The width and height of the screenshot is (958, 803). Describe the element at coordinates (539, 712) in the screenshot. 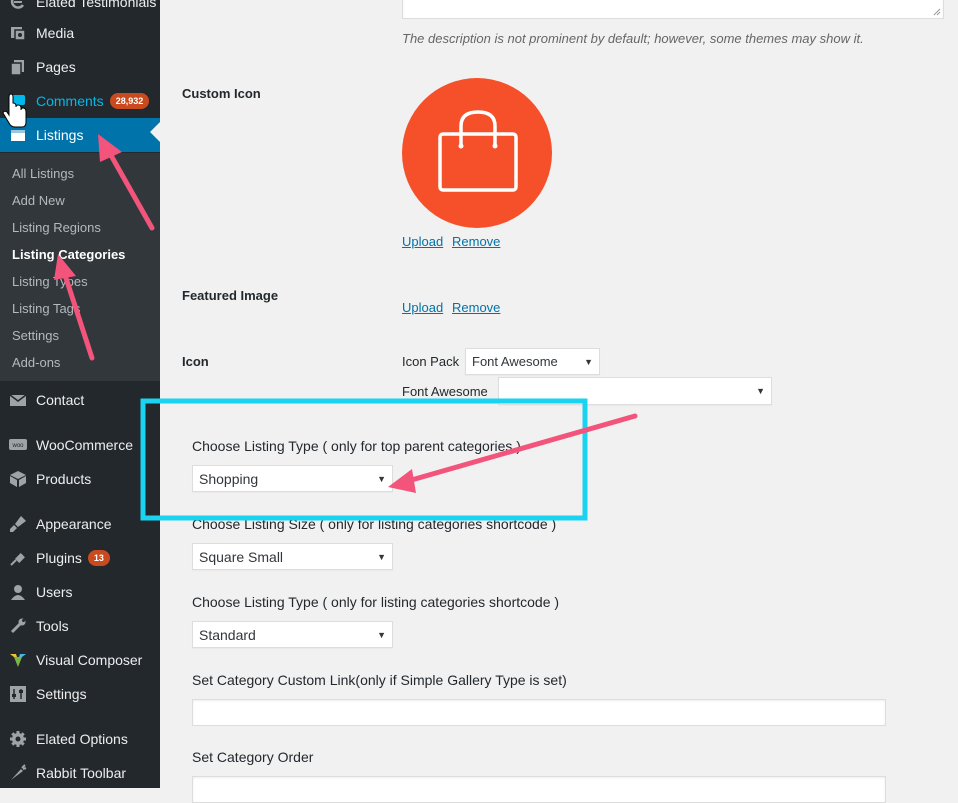

I see `custom-link-input` at that location.